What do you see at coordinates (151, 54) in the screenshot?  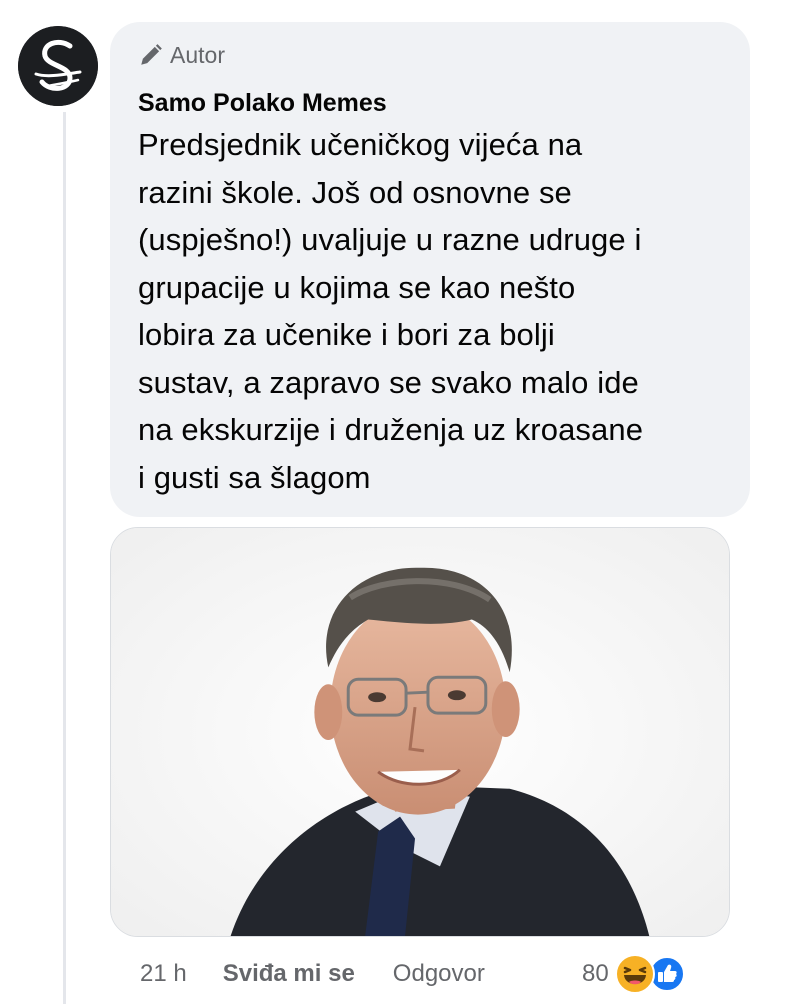 I see `pencil-icon` at bounding box center [151, 54].